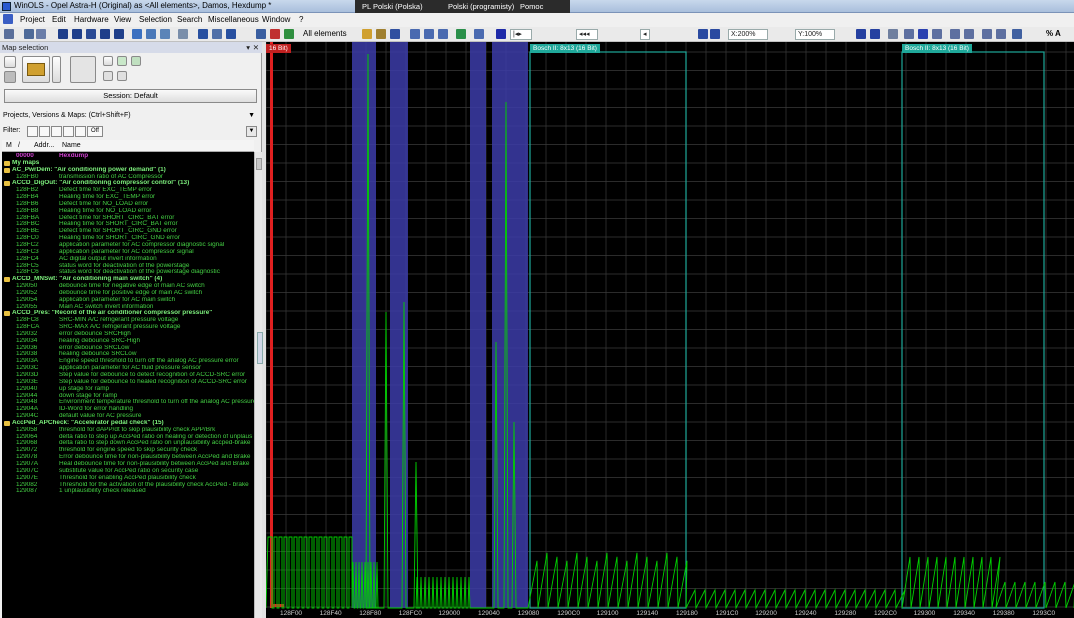  What do you see at coordinates (301, 19) in the screenshot?
I see `menu-help: ?` at bounding box center [301, 19].